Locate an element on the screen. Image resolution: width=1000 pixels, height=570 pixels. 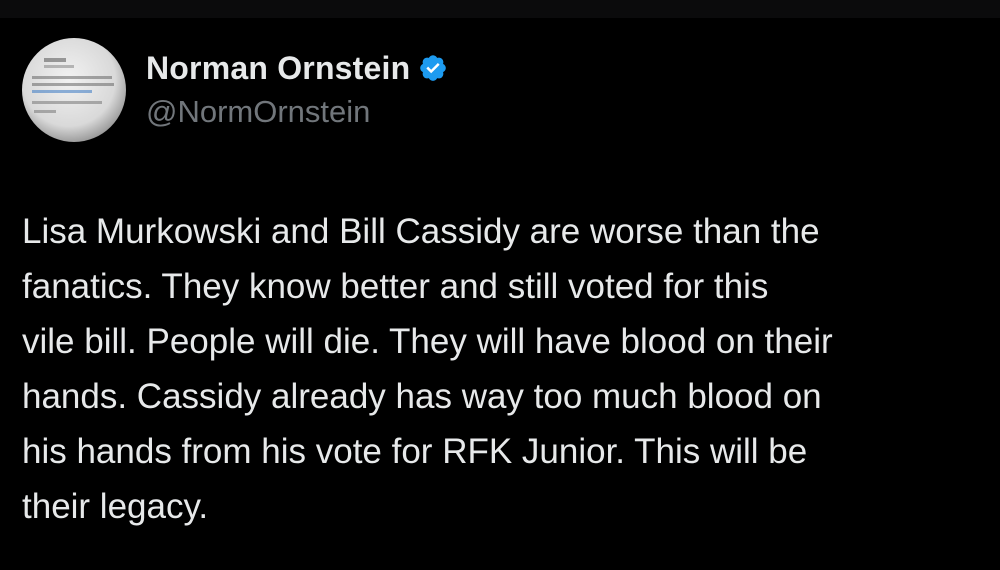
tweet-text-line: their legacy. is located at coordinates (115, 506).